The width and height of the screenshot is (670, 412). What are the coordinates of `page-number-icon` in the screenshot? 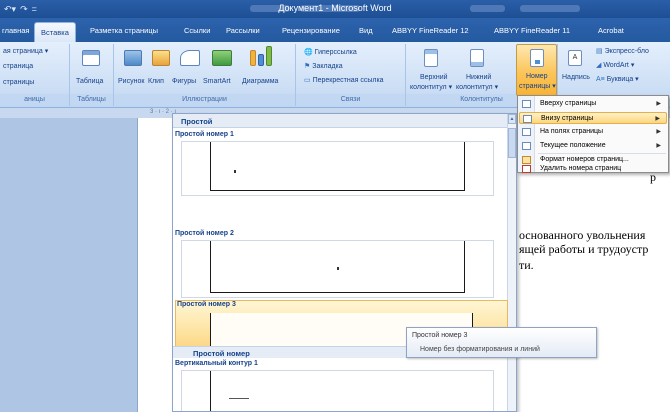 It's located at (537, 58).